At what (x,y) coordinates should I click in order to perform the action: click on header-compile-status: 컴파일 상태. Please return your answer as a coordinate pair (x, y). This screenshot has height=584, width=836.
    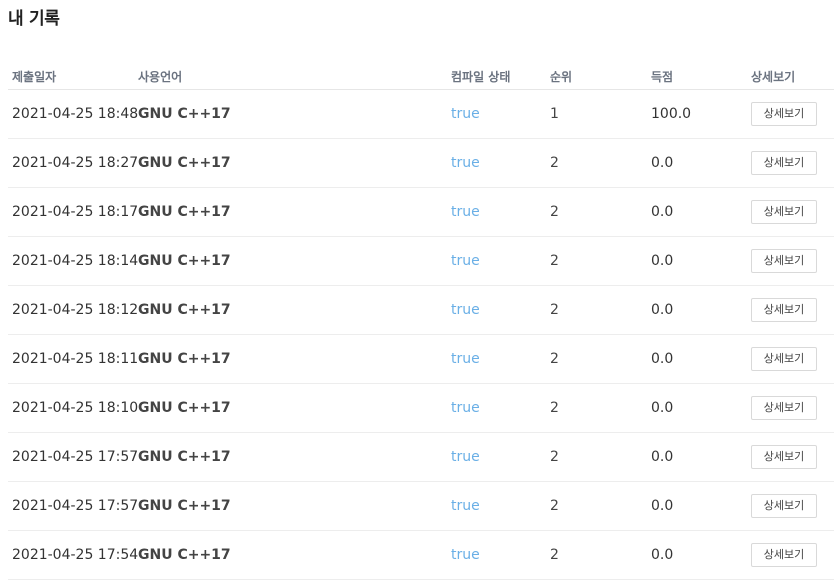
    Looking at the image, I should click on (481, 77).